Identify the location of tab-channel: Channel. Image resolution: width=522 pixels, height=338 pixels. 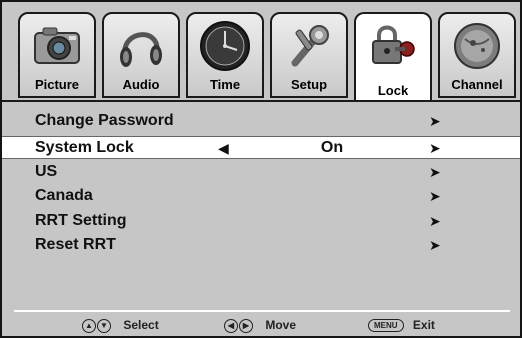
(477, 55).